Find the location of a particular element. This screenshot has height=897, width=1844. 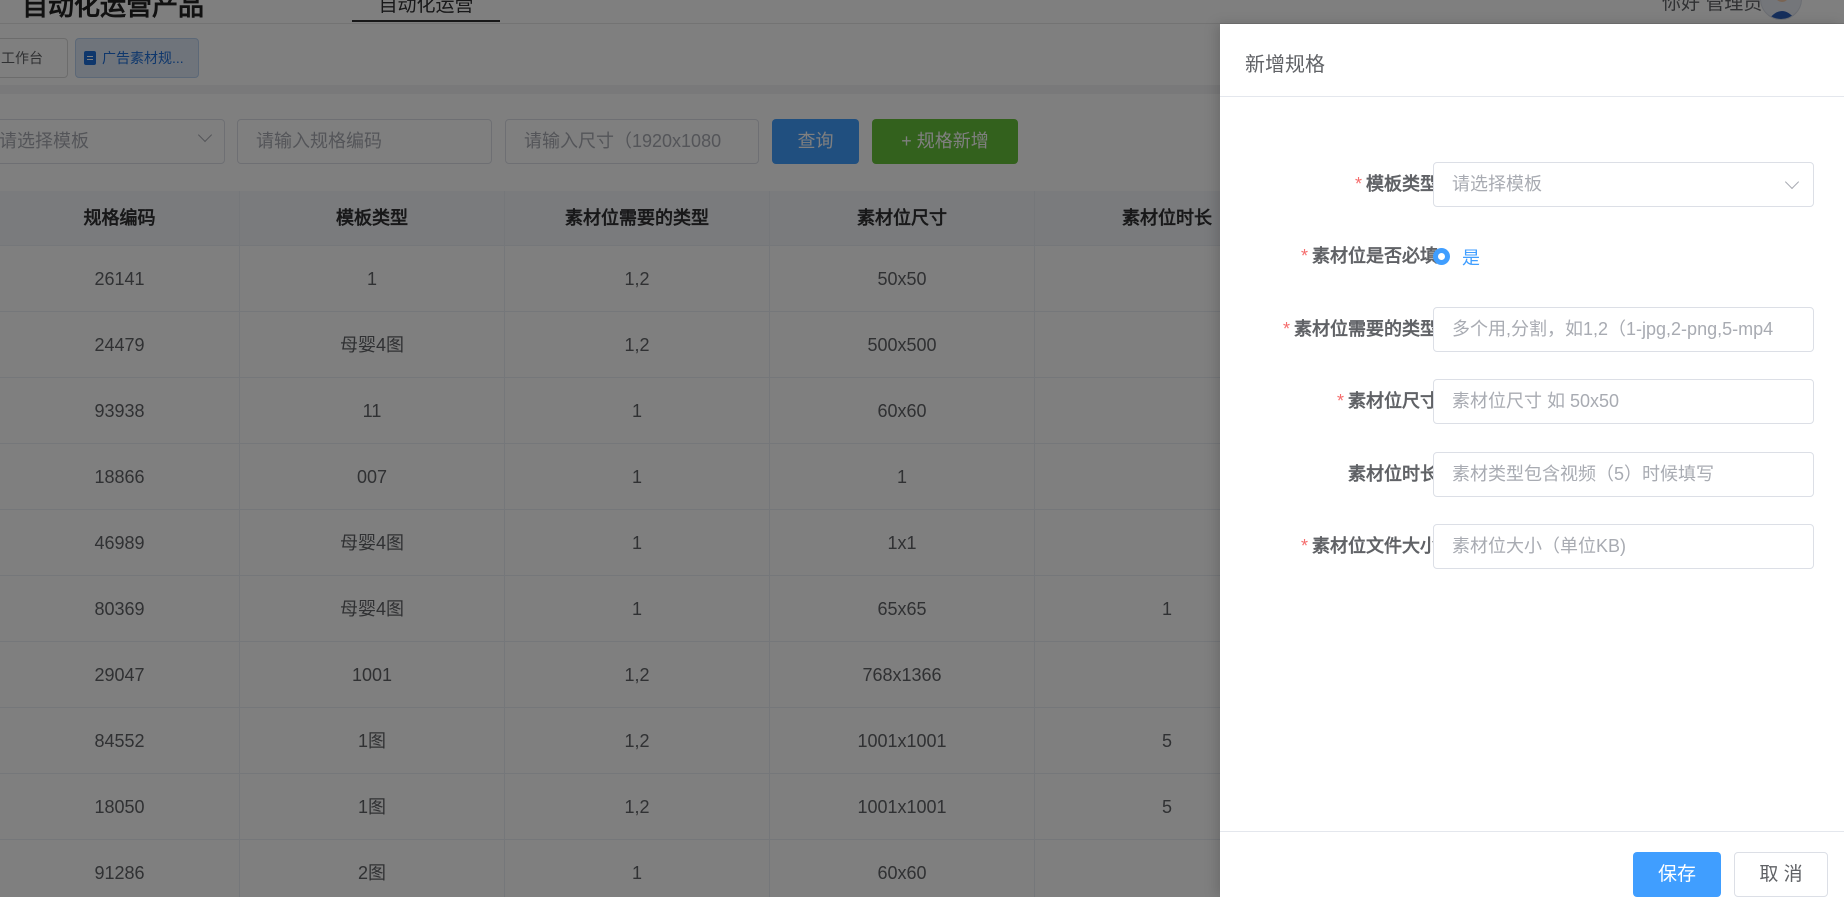

required-radio-yes: 是 is located at coordinates (1456, 256).